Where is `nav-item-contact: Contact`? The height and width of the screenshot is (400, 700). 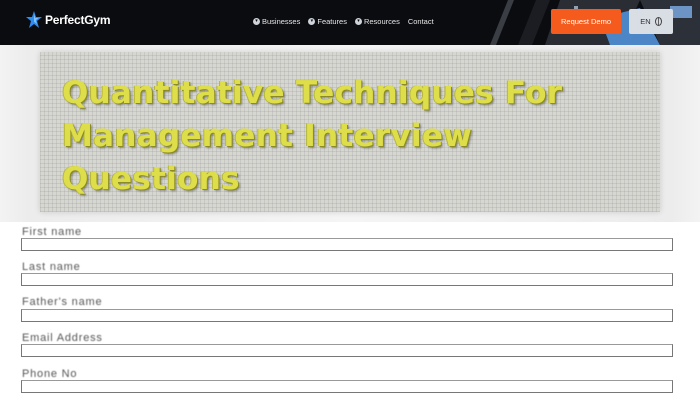
nav-item-contact: Contact is located at coordinates (421, 21).